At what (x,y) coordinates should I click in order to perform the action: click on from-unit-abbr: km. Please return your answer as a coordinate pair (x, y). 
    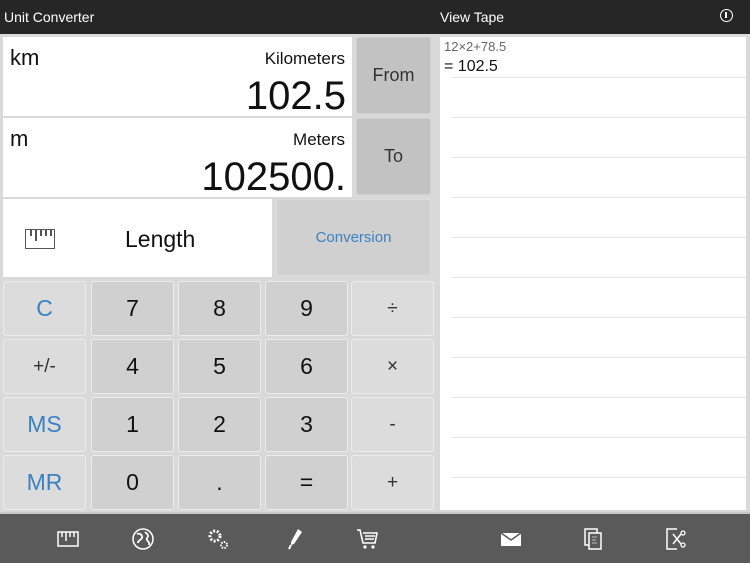
    Looking at the image, I should click on (25, 57).